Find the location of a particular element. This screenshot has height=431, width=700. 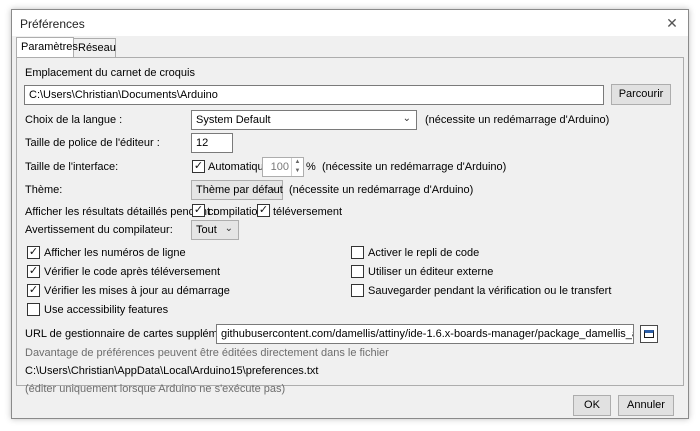

sketchbook-path-field: C:\Users\Christian\Documents\Arduino is located at coordinates (314, 95).